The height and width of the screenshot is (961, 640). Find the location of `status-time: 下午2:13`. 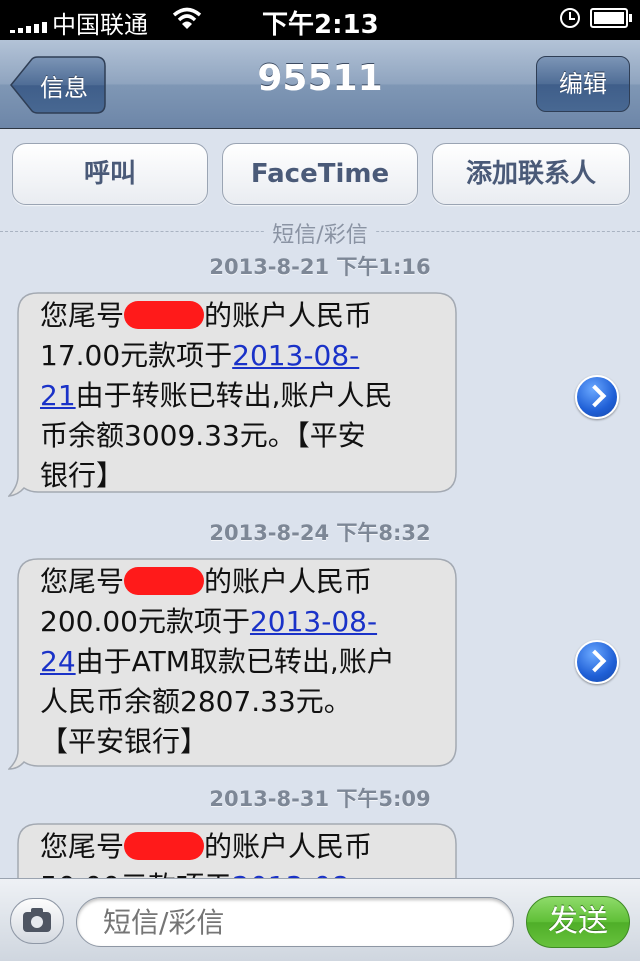

status-time: 下午2:13 is located at coordinates (320, 25).